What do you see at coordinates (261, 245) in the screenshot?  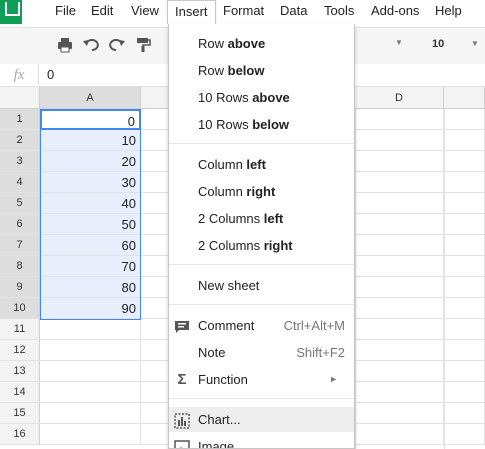 I see `menu-item-2-columns-right: 2 Columns right` at bounding box center [261, 245].